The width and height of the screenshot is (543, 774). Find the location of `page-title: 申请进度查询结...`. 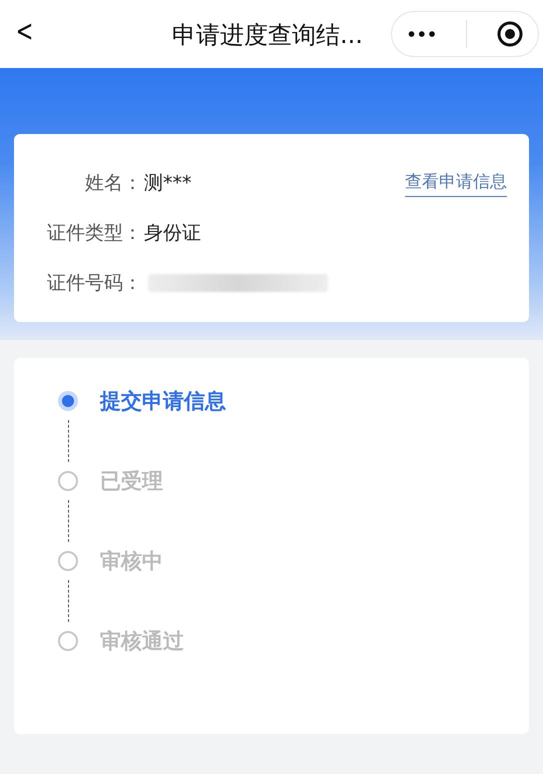

page-title: 申请进度查询结... is located at coordinates (267, 35).